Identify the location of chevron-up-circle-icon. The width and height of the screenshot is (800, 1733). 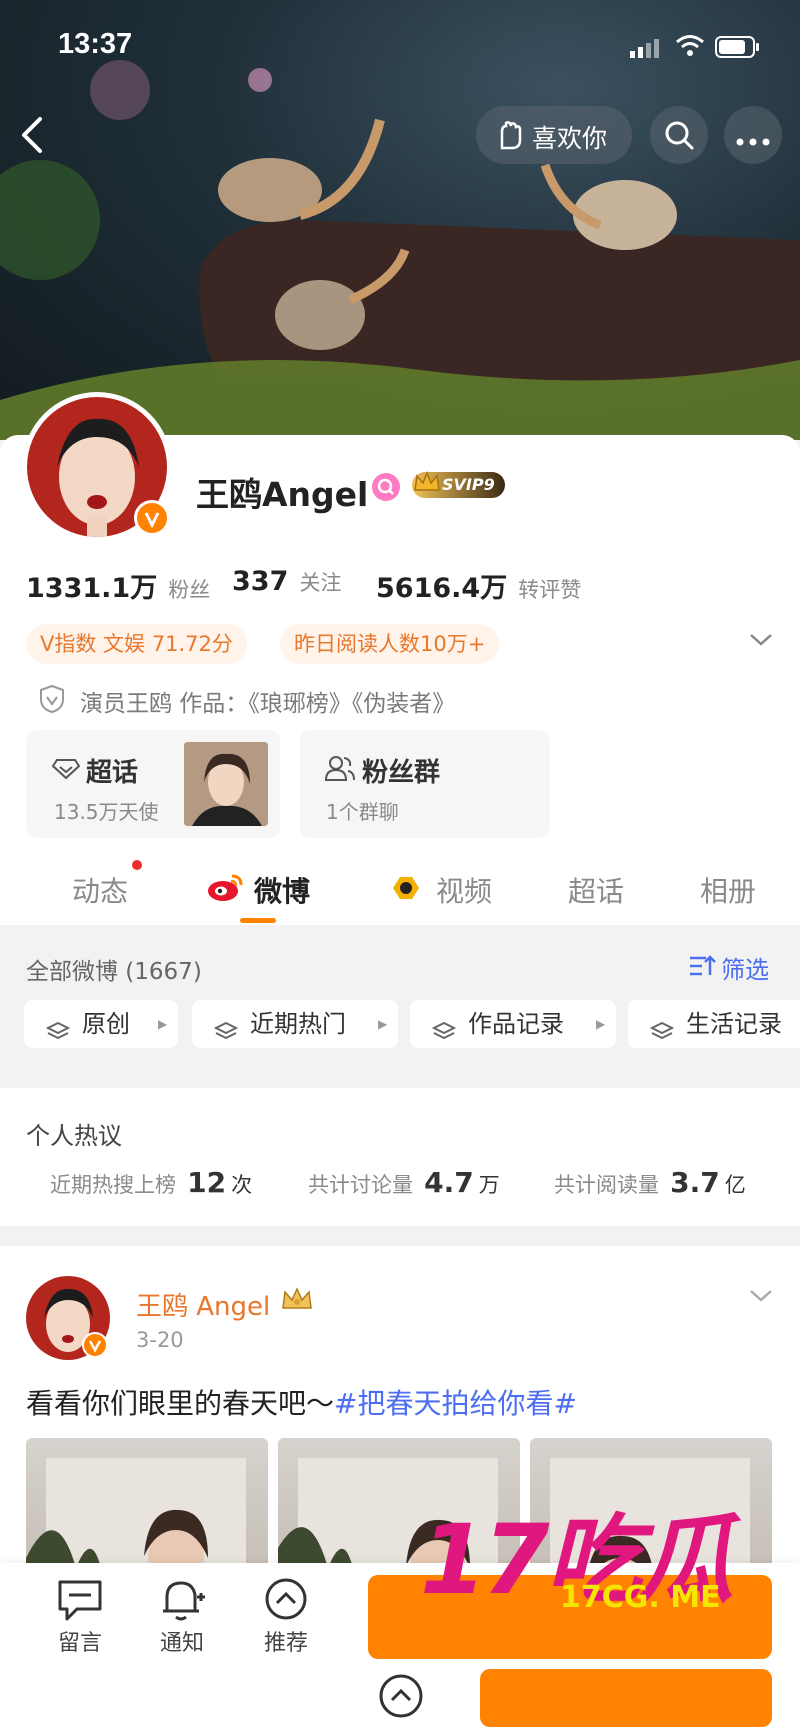
(286, 1601).